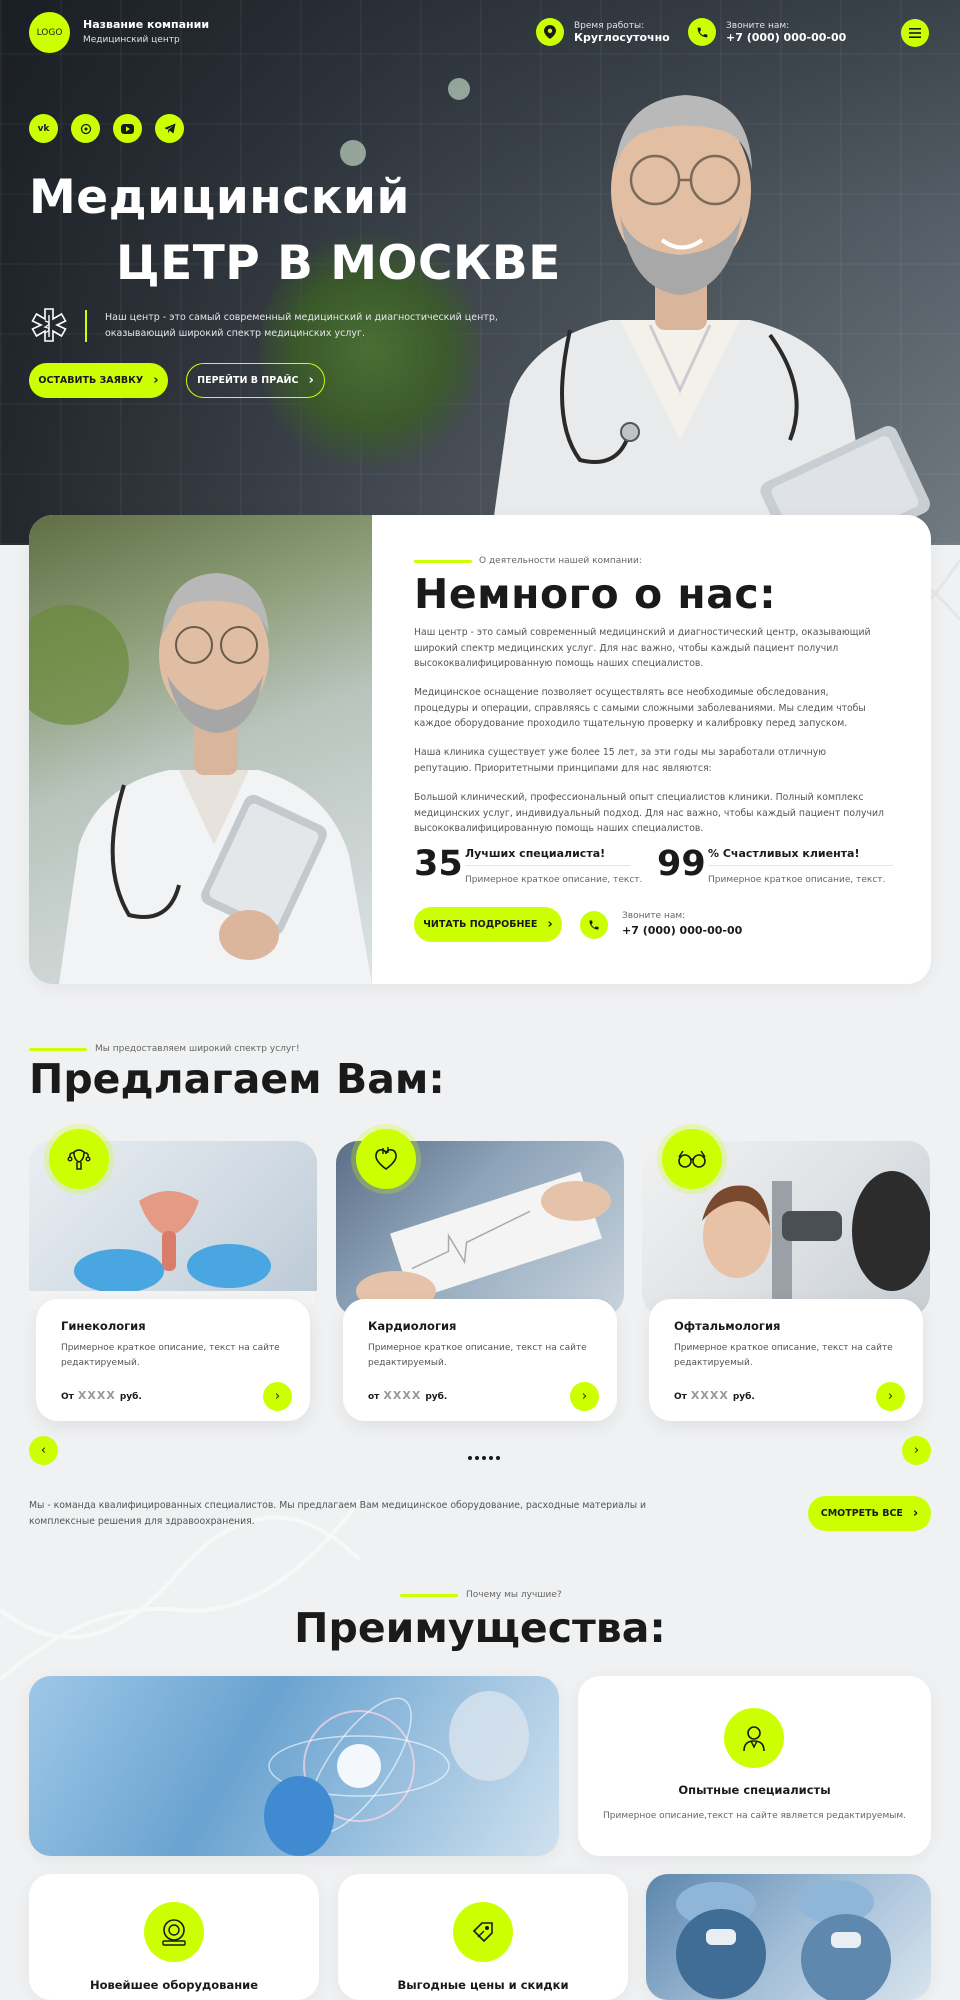 The width and height of the screenshot is (960, 2000). What do you see at coordinates (200, 749) in the screenshot?
I see `about-doctor-photo` at bounding box center [200, 749].